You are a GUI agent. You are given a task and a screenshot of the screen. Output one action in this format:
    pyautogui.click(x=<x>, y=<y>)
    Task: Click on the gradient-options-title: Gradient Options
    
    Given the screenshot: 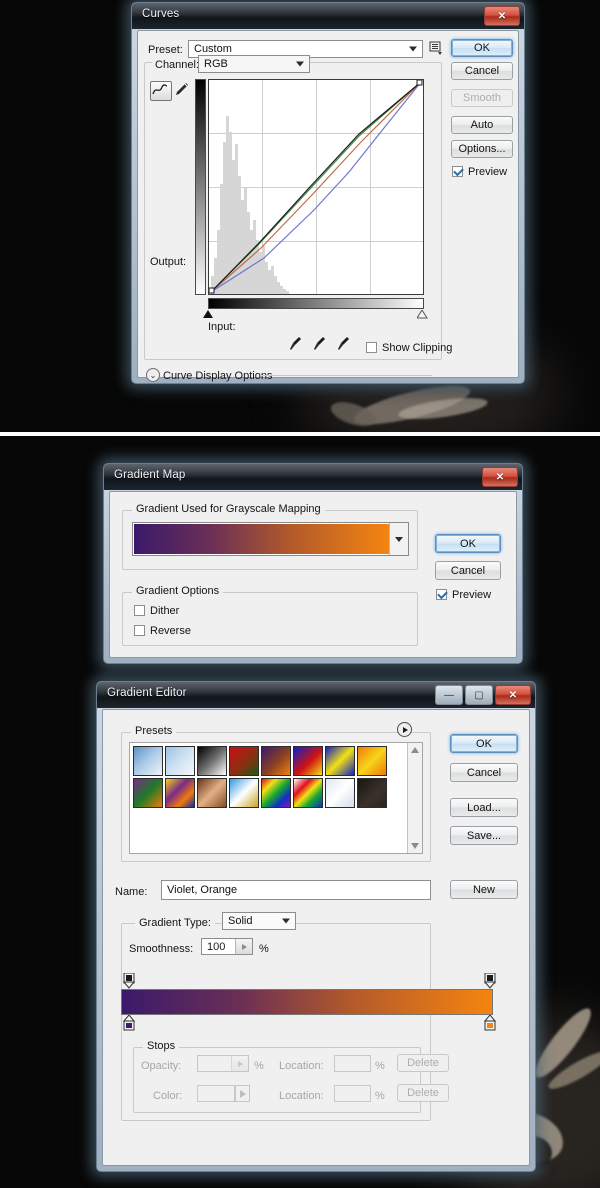 What is the action you would take?
    pyautogui.click(x=178, y=591)
    